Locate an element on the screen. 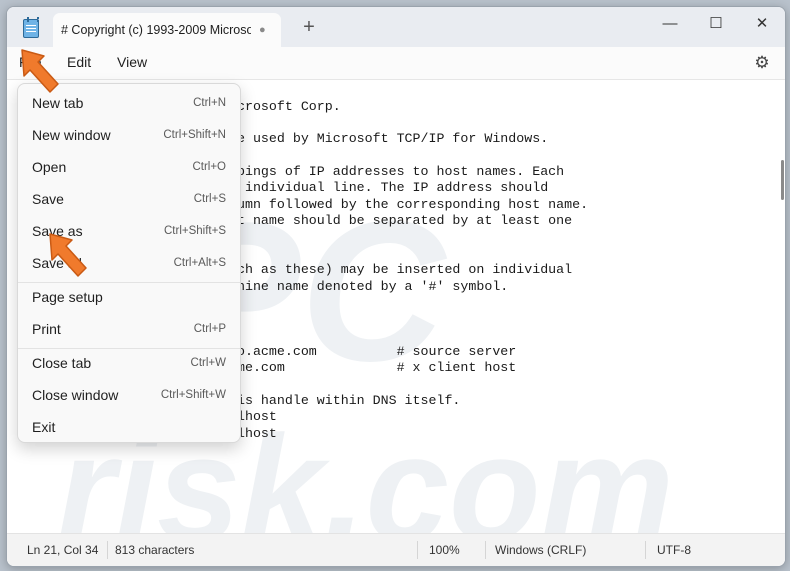  menu-item-shortcut: Ctrl+P is located at coordinates (209, 329).